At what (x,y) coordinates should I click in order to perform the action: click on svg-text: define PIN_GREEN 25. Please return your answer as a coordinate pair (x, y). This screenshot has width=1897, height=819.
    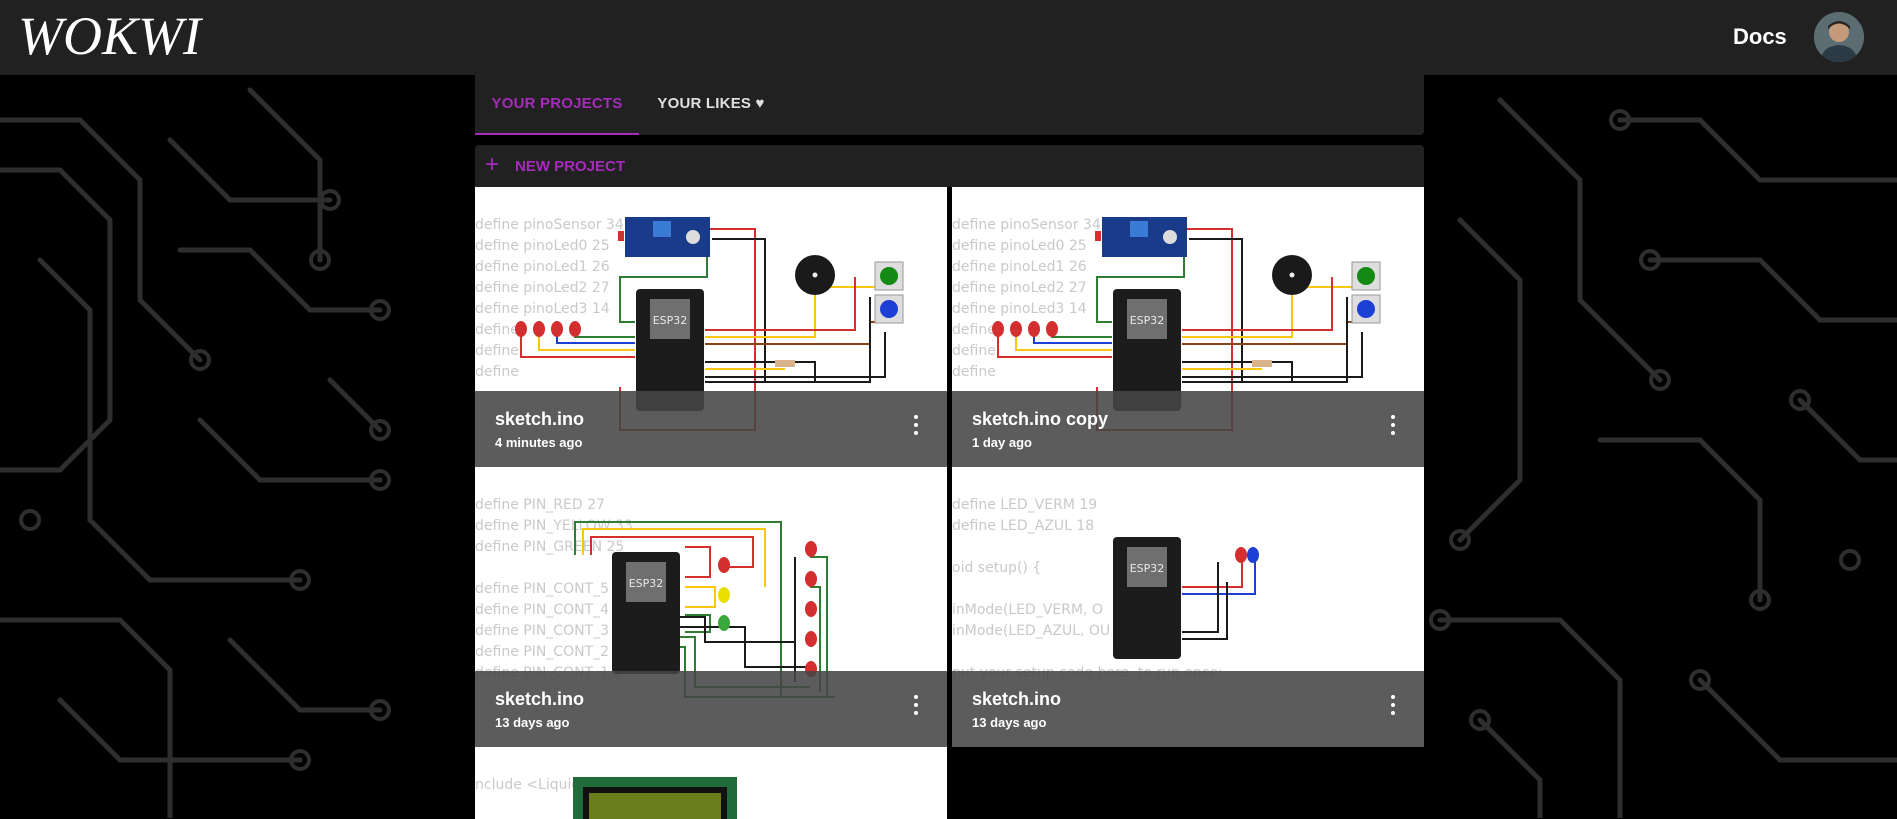
    Looking at the image, I should click on (549, 547).